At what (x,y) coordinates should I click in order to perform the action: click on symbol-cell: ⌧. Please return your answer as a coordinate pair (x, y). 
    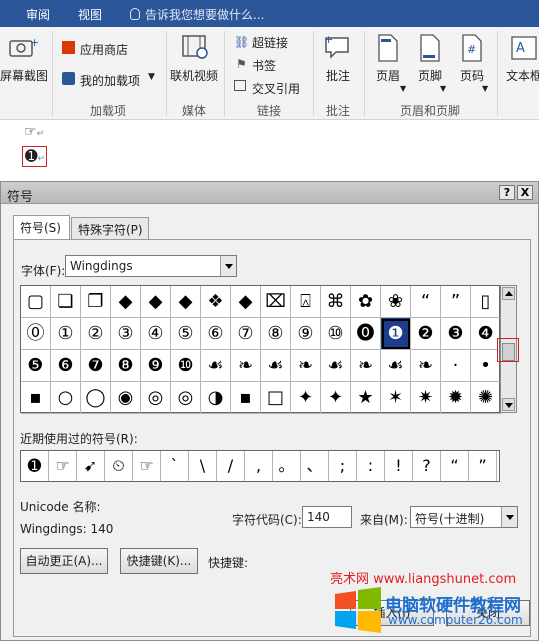
    Looking at the image, I should click on (276, 302).